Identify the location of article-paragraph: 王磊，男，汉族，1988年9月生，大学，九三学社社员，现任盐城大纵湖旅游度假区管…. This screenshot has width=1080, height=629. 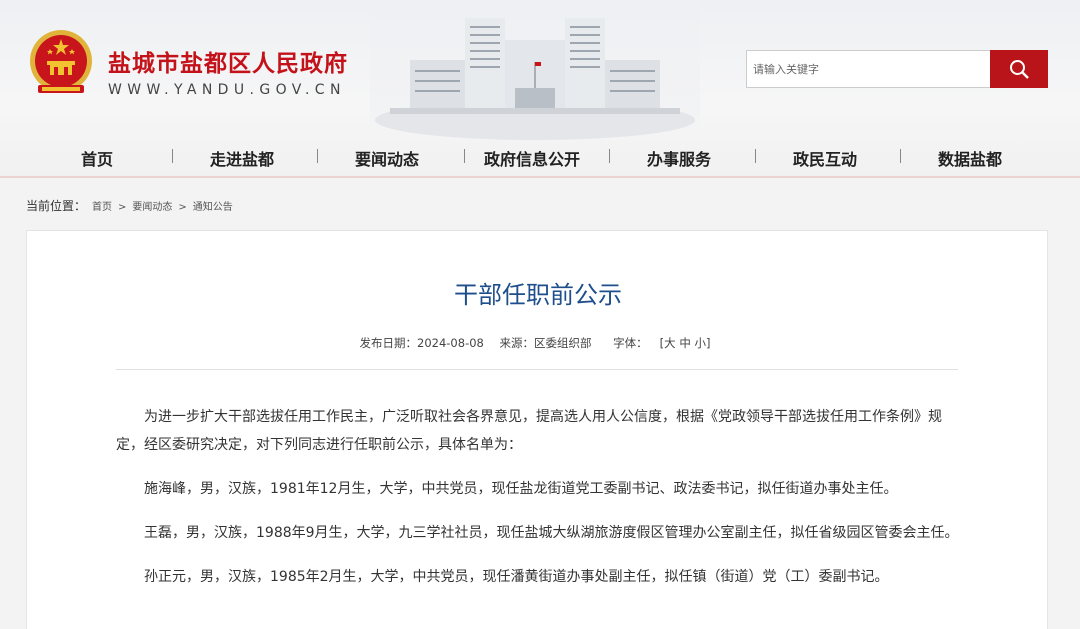
(551, 533).